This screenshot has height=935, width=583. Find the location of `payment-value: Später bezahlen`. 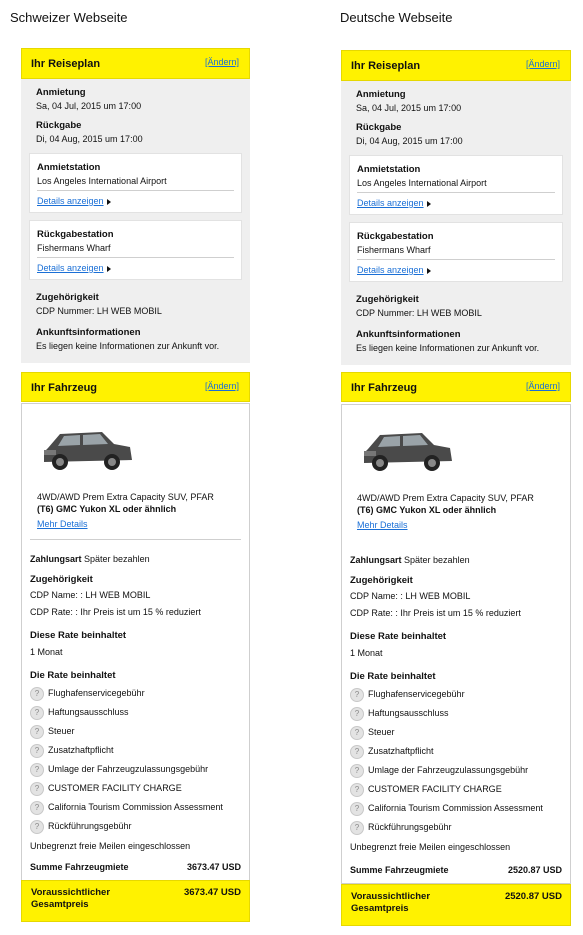

payment-value: Später bezahlen is located at coordinates (117, 559).